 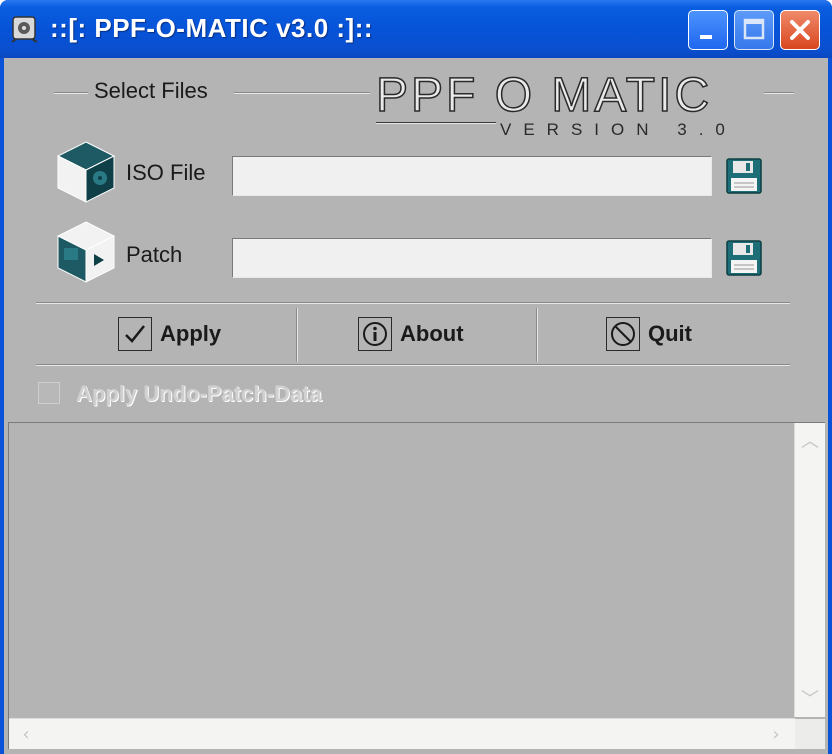 I want to click on prohibited-icon, so click(x=623, y=334).